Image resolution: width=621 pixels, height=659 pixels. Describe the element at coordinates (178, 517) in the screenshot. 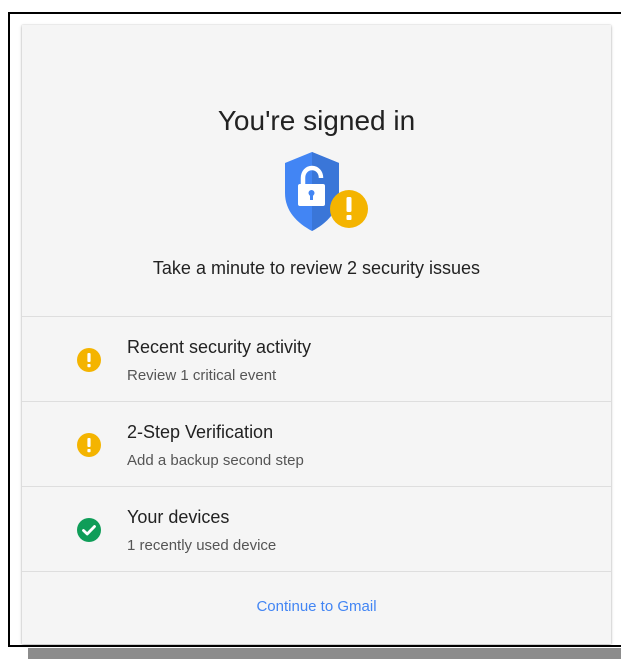

I see `item-title: Your devices` at that location.